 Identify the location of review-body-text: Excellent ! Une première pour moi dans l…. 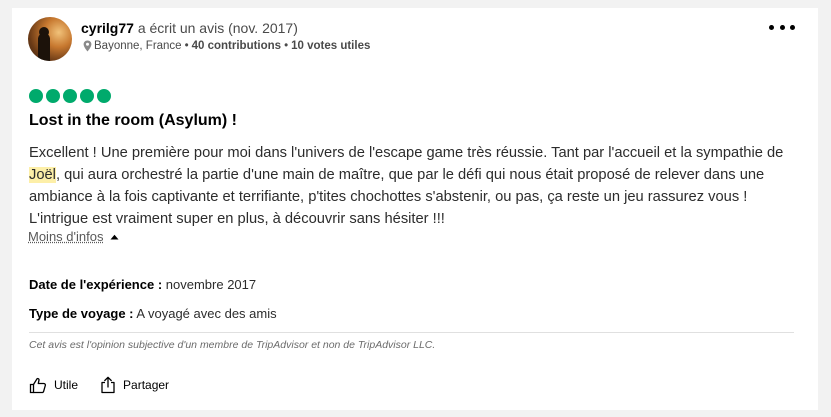
(406, 153).